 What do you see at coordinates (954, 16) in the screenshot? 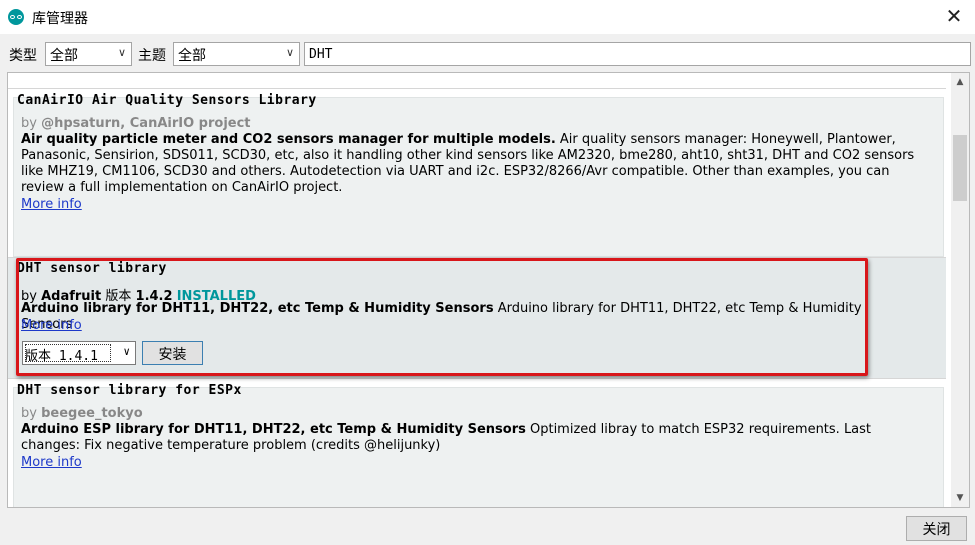
I see `window-close-icon: ✕` at bounding box center [954, 16].